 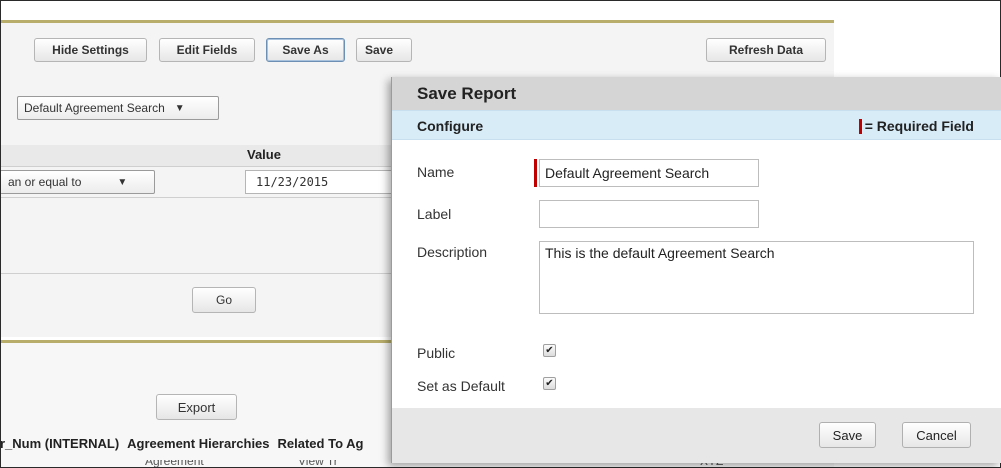 What do you see at coordinates (467, 93) in the screenshot?
I see `dialog-title: Save Report` at bounding box center [467, 93].